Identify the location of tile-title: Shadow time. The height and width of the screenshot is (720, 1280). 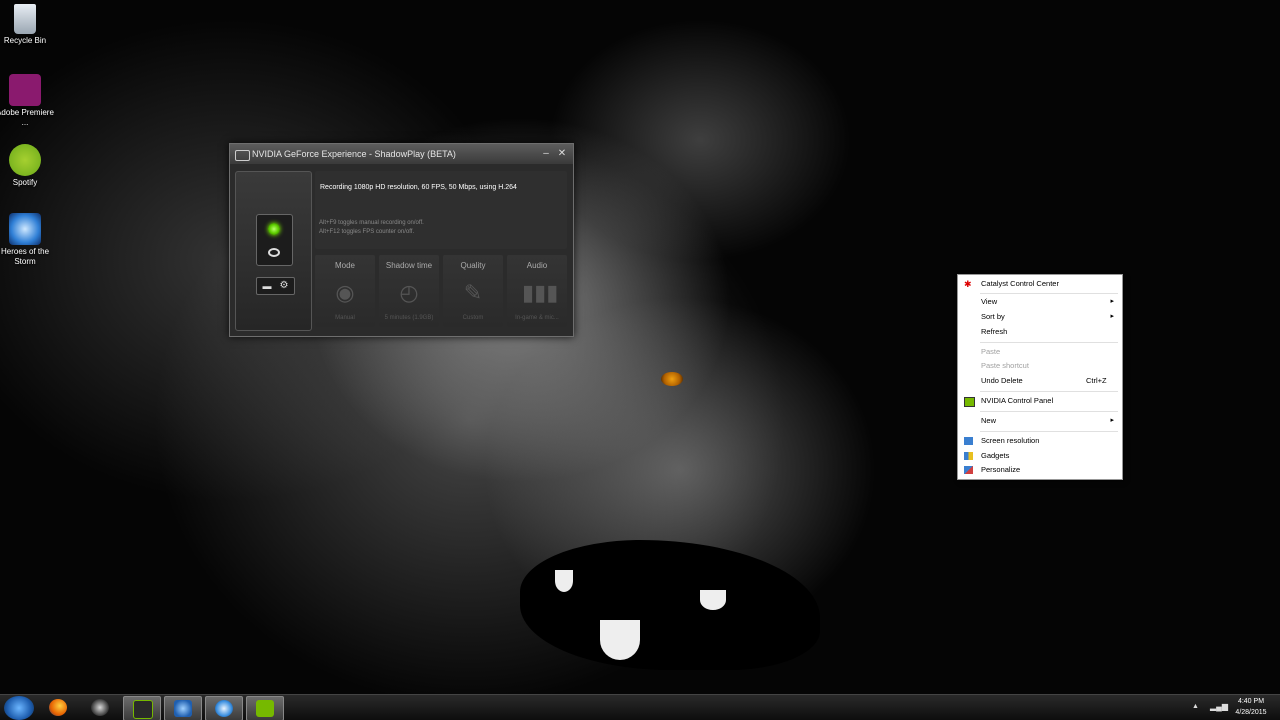
(409, 265).